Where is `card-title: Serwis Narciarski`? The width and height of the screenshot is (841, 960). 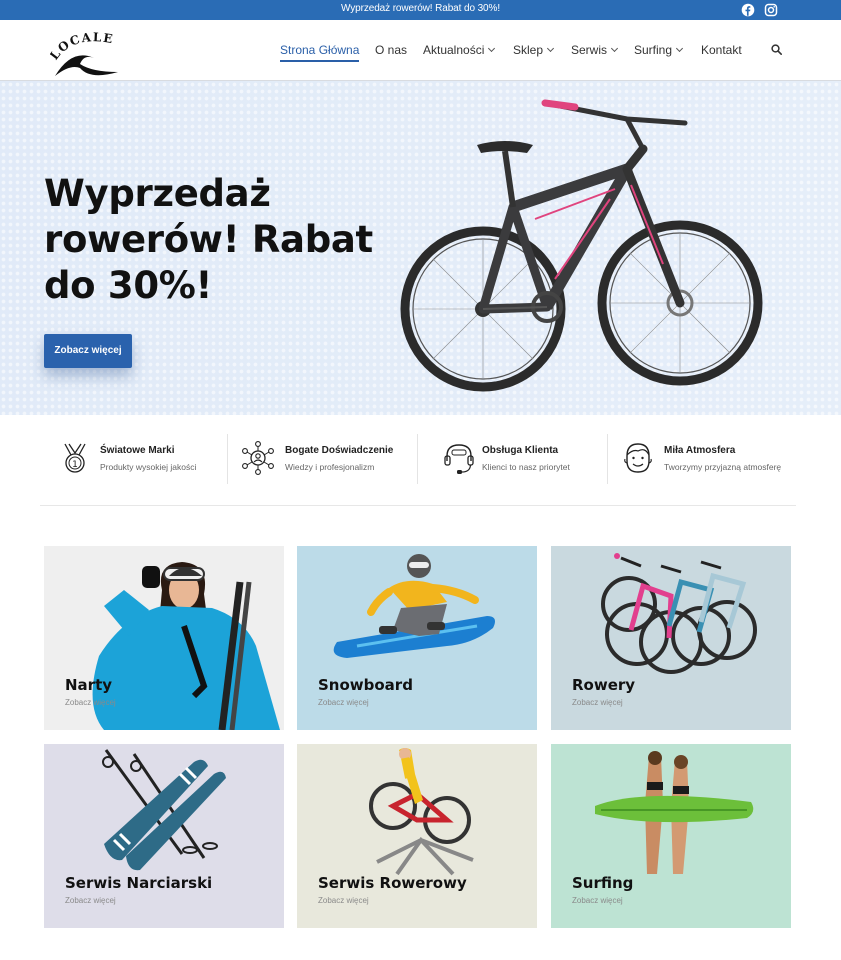
card-title: Serwis Narciarski is located at coordinates (139, 883).